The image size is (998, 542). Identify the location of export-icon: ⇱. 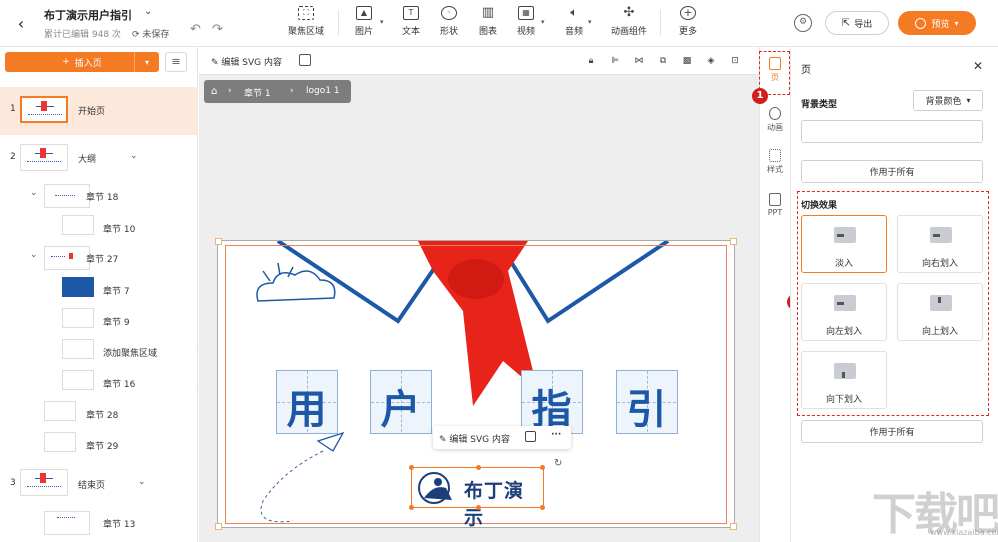
(846, 23).